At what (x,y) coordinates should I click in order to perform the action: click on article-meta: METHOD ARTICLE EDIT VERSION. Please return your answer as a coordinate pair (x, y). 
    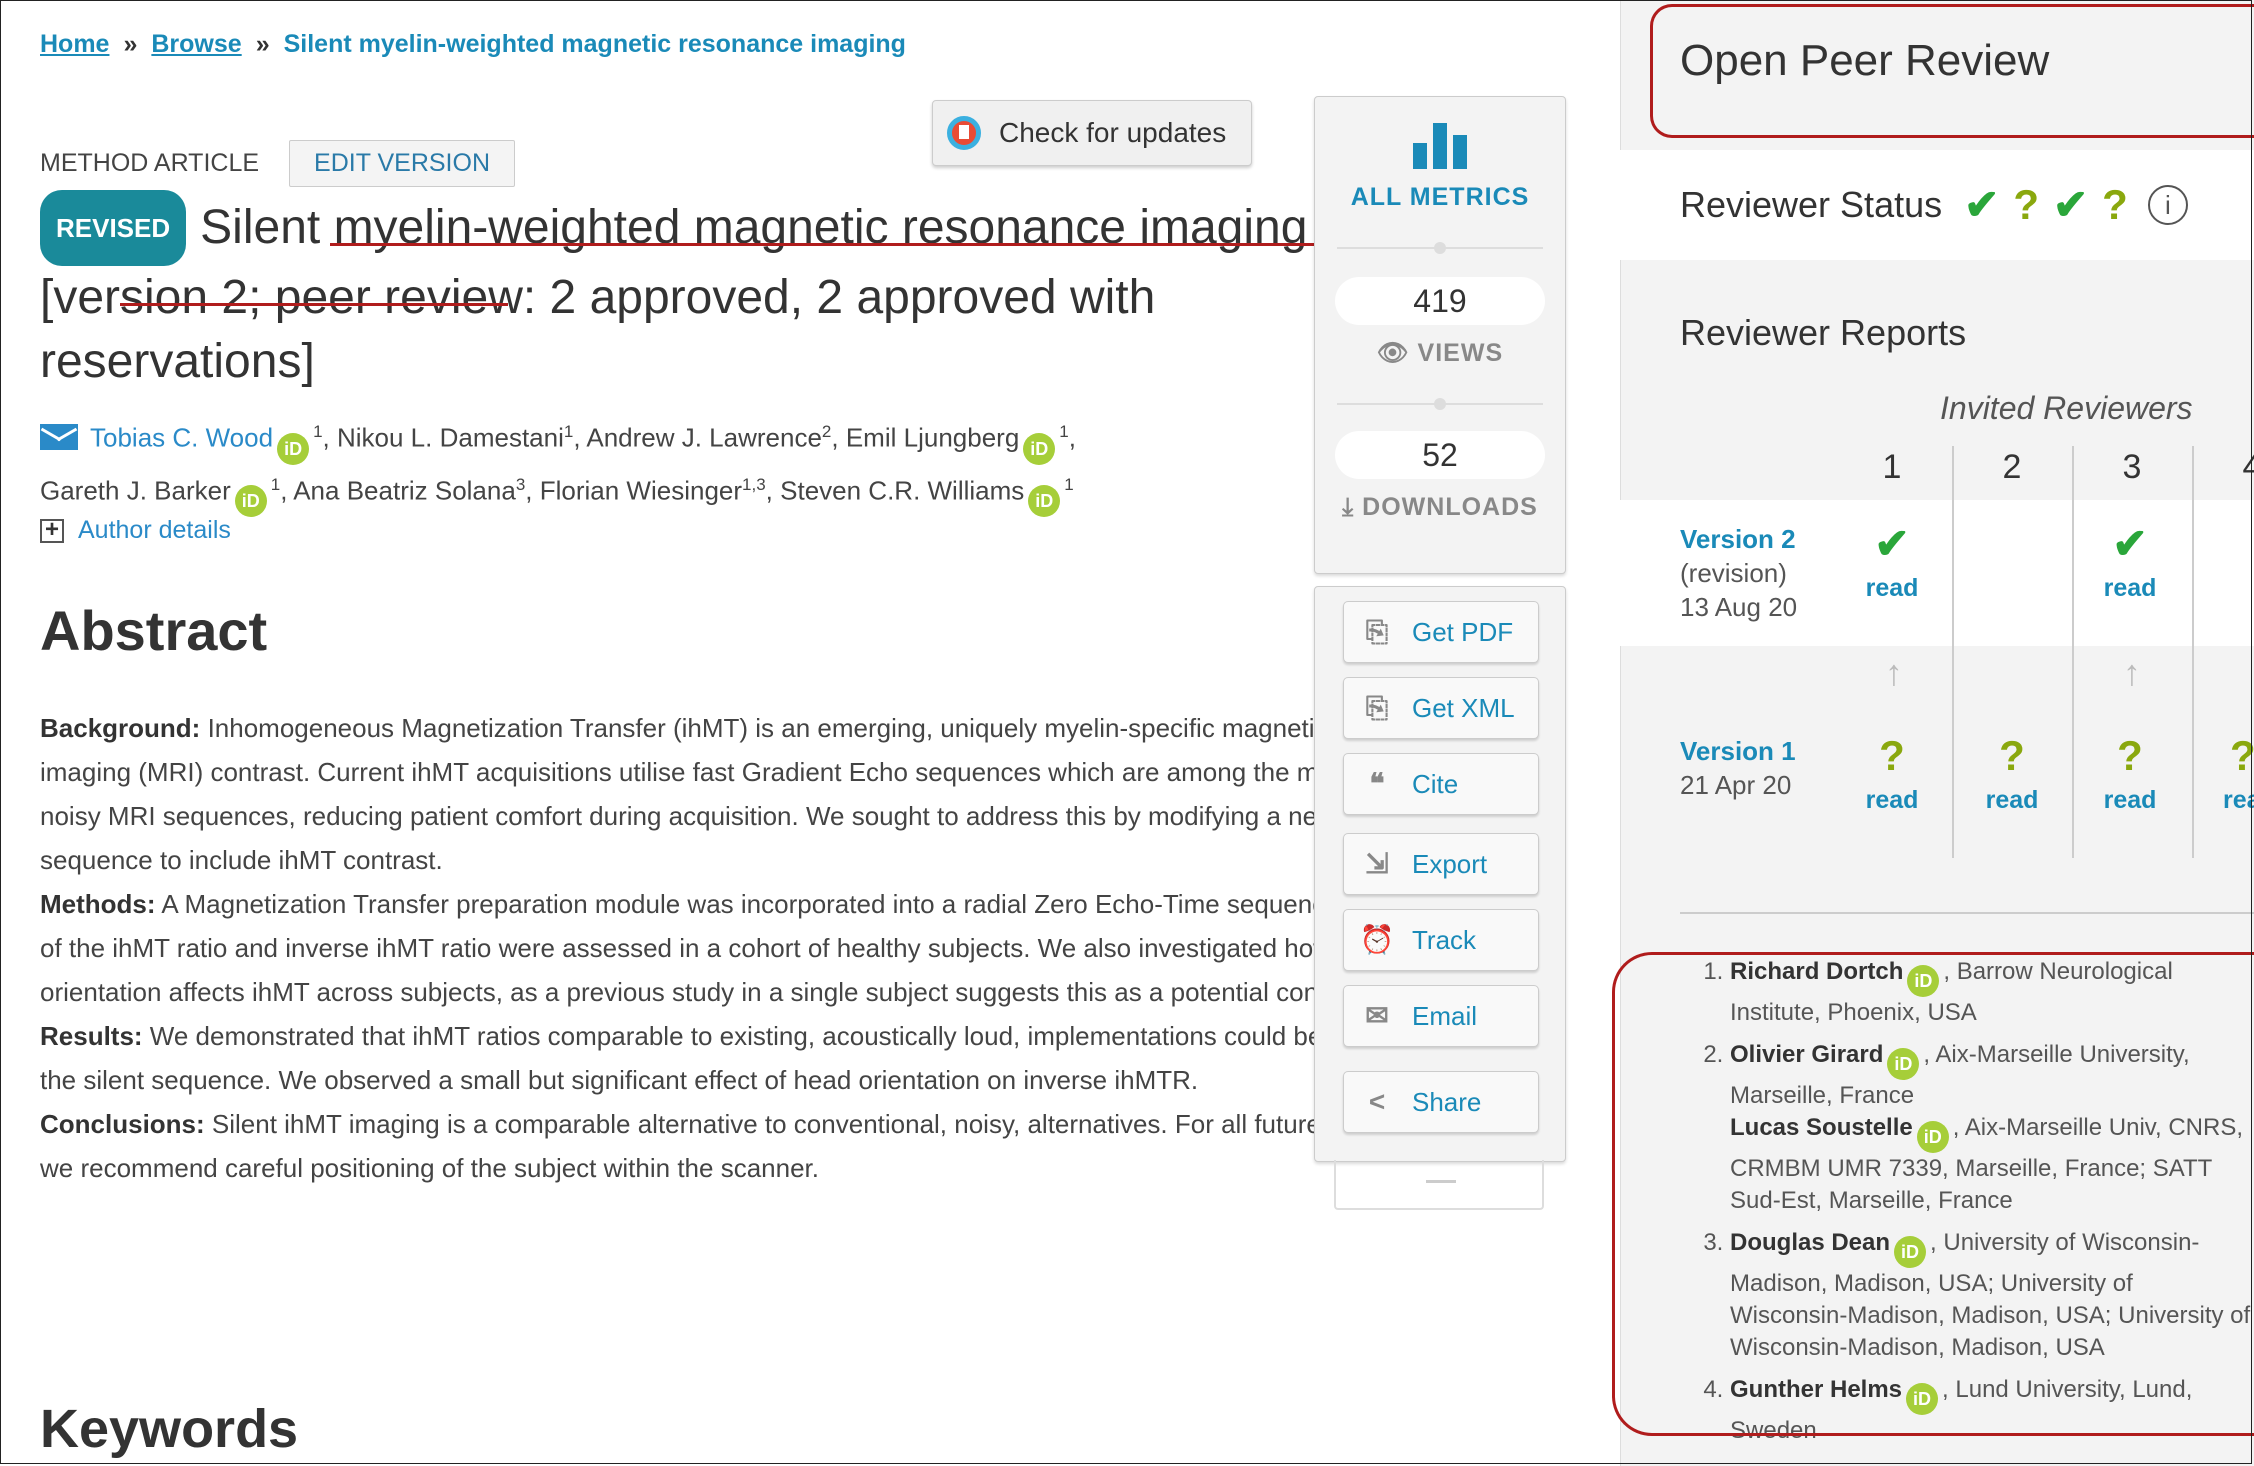
    Looking at the image, I should click on (277, 163).